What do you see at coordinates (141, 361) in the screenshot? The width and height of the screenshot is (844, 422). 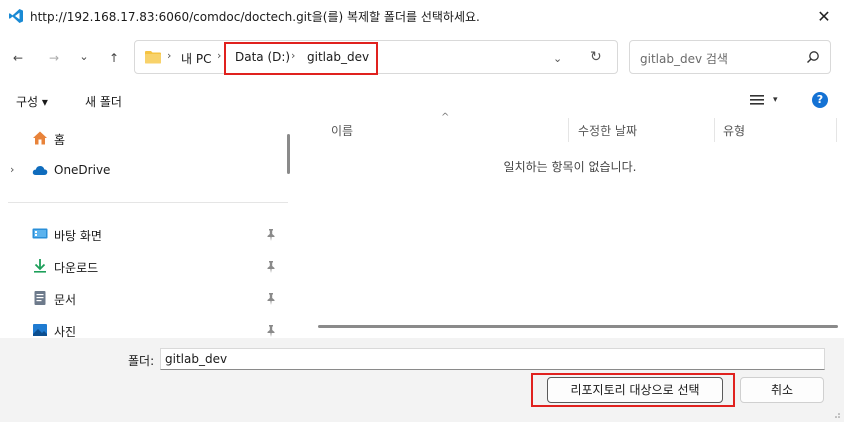 I see `folder-label: 폴더:` at bounding box center [141, 361].